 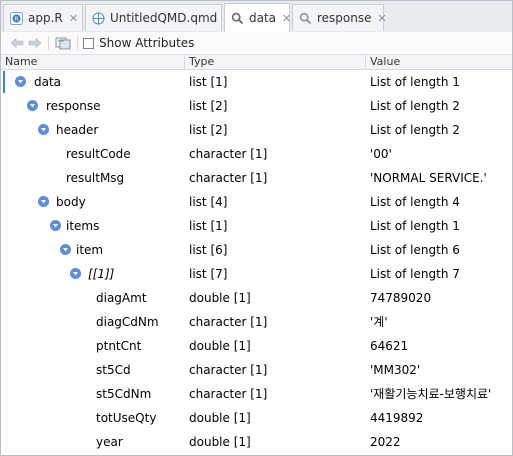 I want to click on row-name: body, so click(x=71, y=202).